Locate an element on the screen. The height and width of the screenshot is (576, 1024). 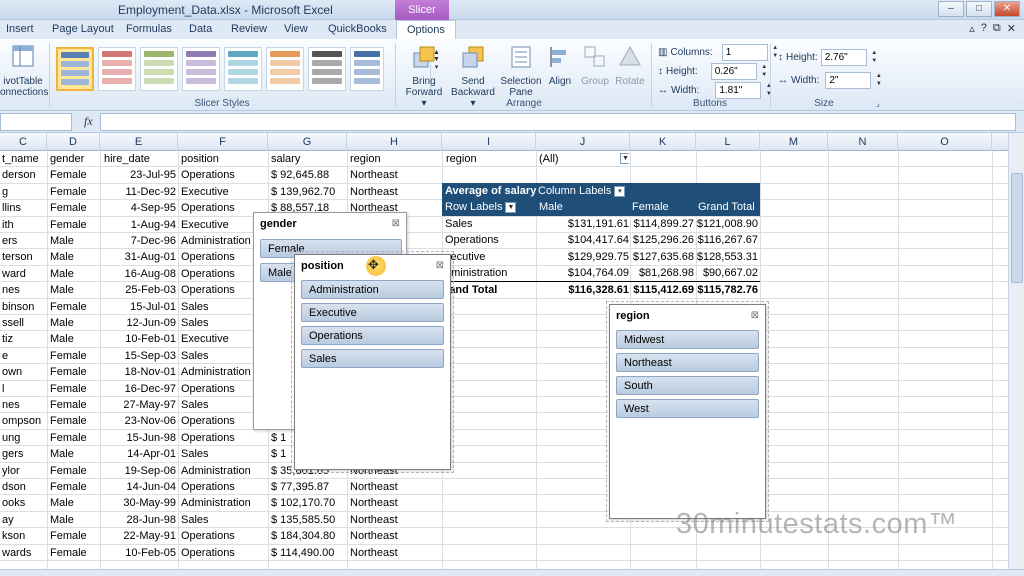
pivot-value: $128,553.31 is located at coordinates (727, 257).